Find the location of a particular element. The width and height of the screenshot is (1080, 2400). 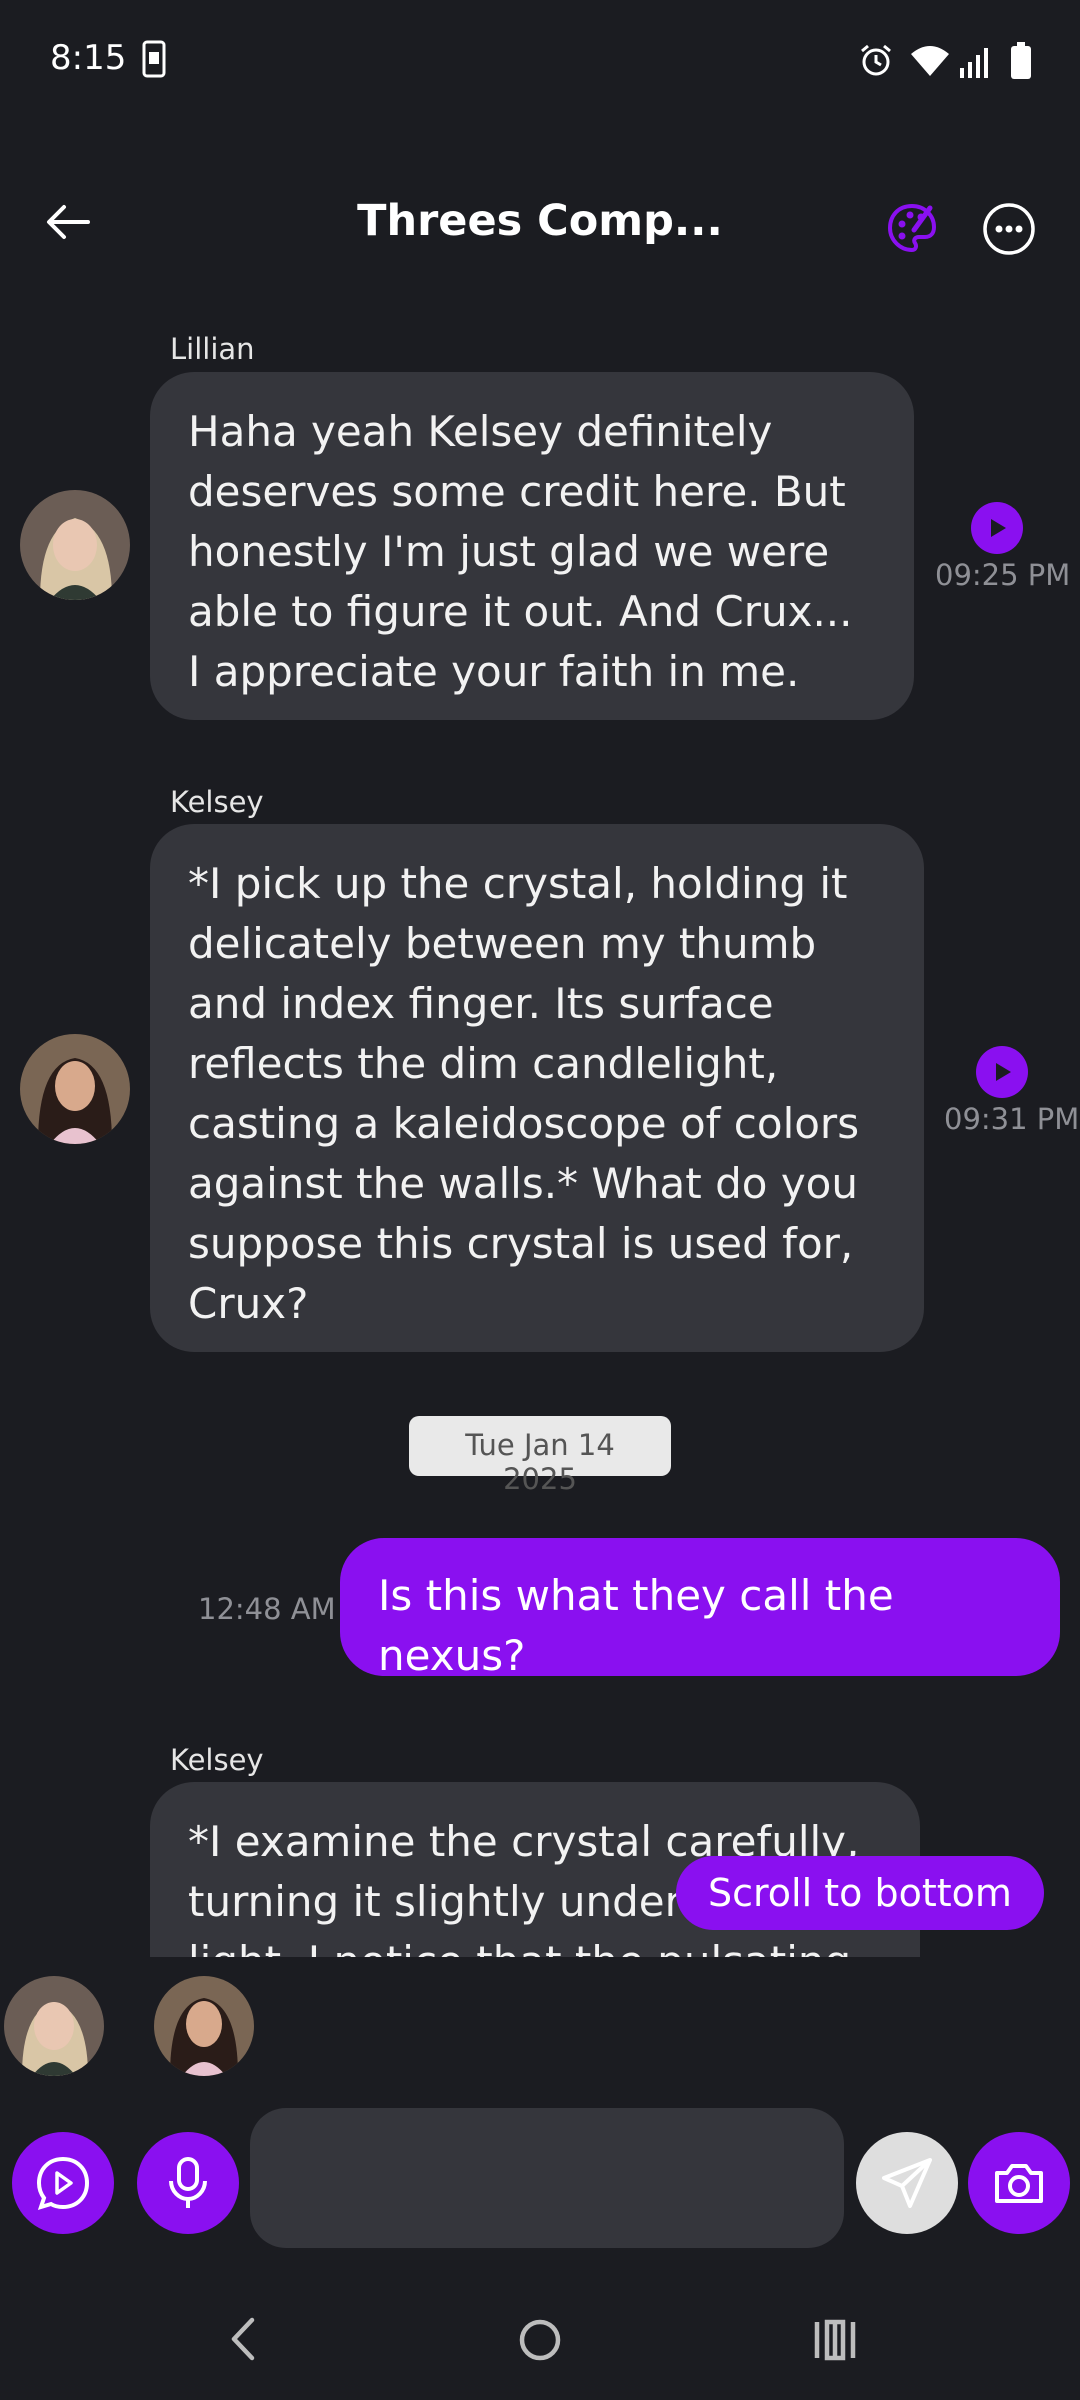

theme-palette-button is located at coordinates (912, 228).